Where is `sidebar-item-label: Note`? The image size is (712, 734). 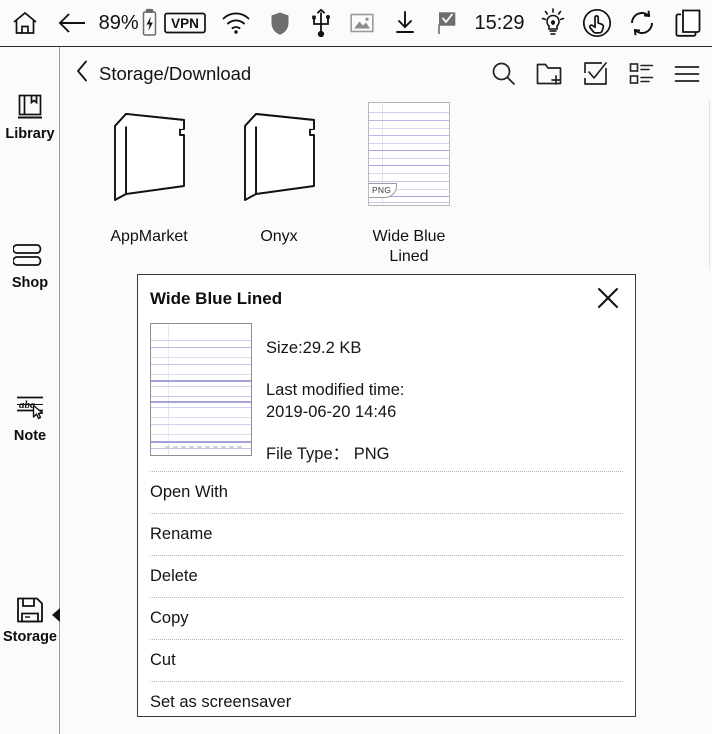 sidebar-item-label: Note is located at coordinates (30, 436).